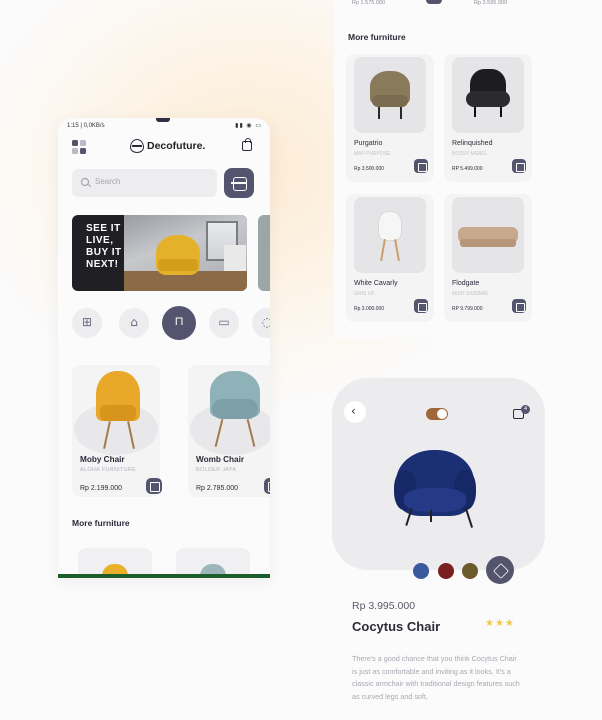 This screenshot has height=720, width=602. Describe the element at coordinates (437, 414) in the screenshot. I see `ar-view-toggle` at that location.